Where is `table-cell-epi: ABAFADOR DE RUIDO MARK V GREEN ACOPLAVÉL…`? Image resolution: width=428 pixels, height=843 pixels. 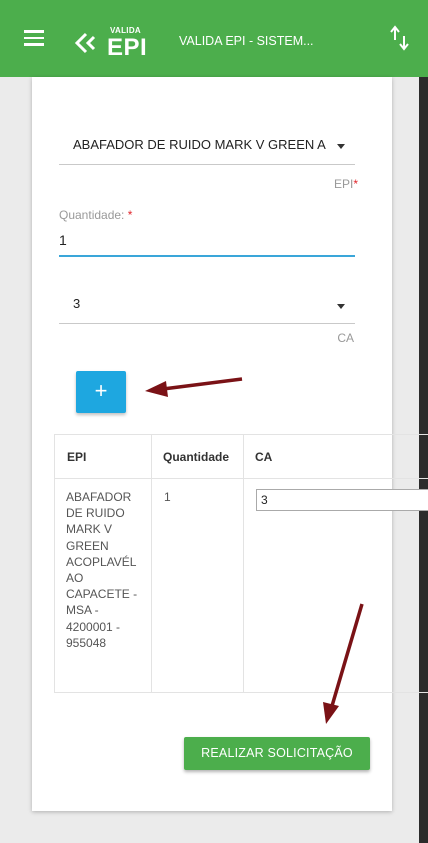 table-cell-epi: ABAFADOR DE RUIDO MARK V GREEN ACOPLAVÉL… is located at coordinates (108, 570).